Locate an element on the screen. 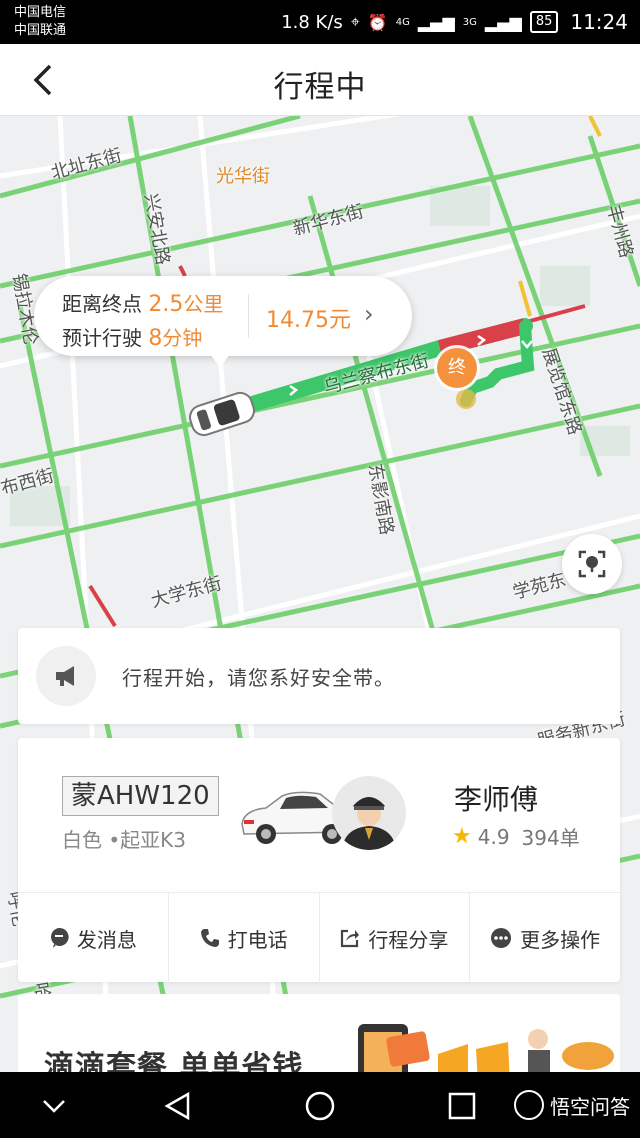 The width and height of the screenshot is (640, 1138). driver-avatar is located at coordinates (369, 813).